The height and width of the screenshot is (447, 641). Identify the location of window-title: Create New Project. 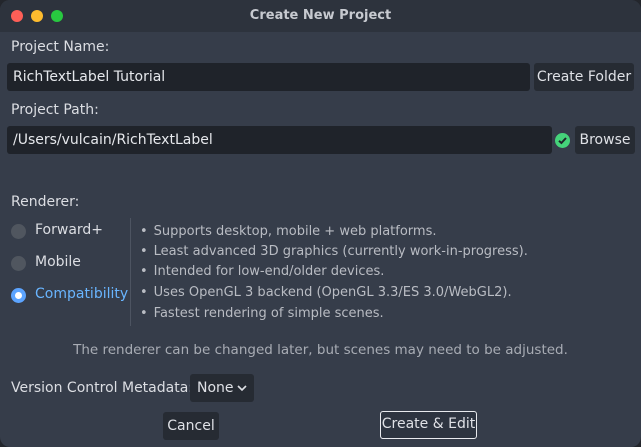
(320, 15).